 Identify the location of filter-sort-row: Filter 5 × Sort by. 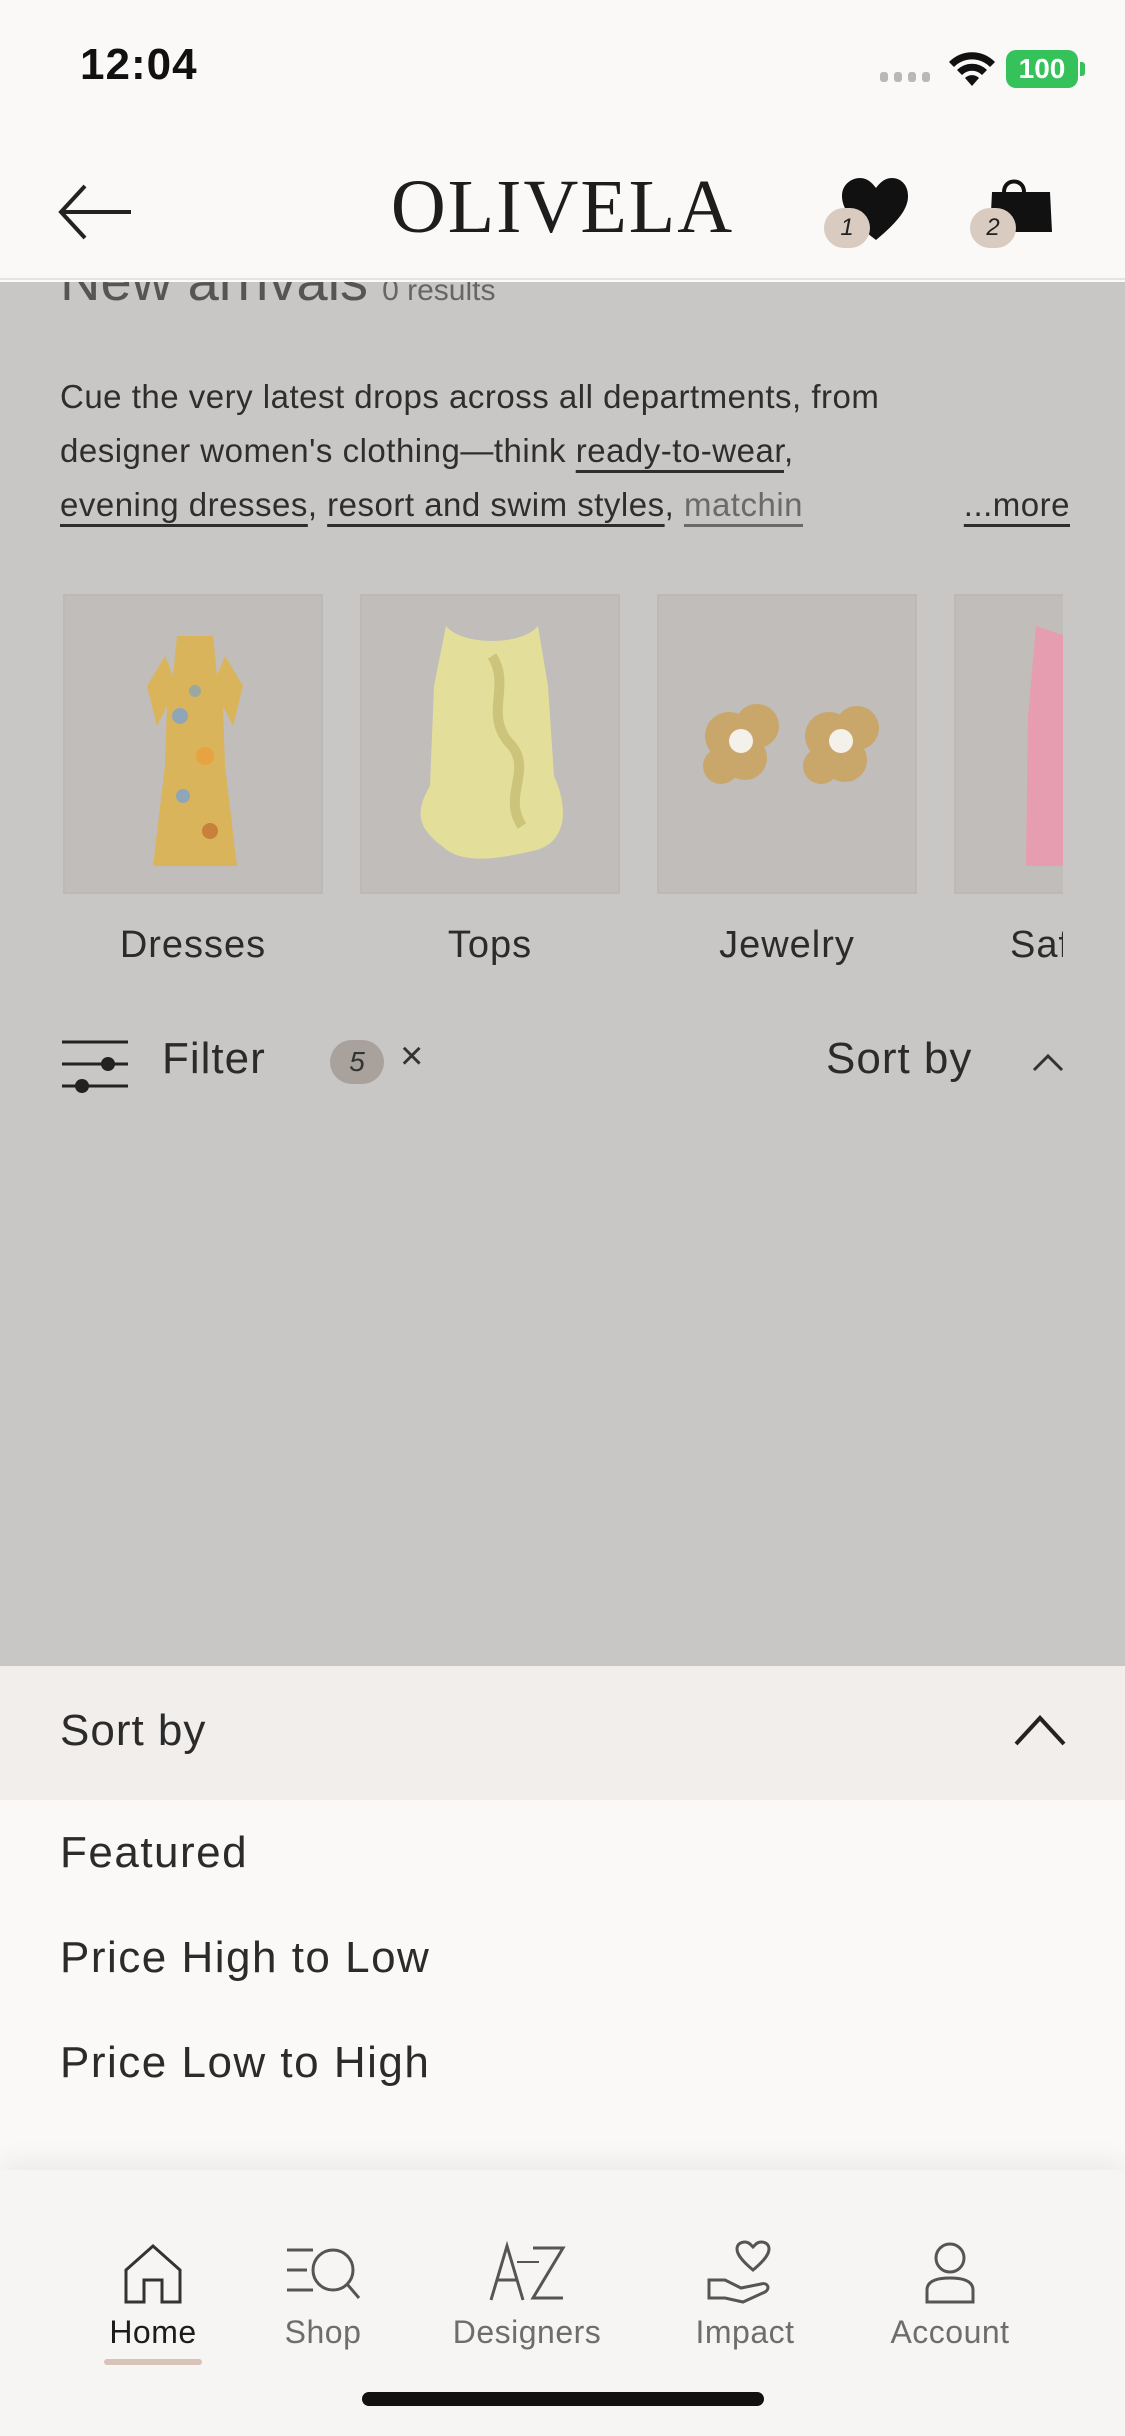
(562, 1062).